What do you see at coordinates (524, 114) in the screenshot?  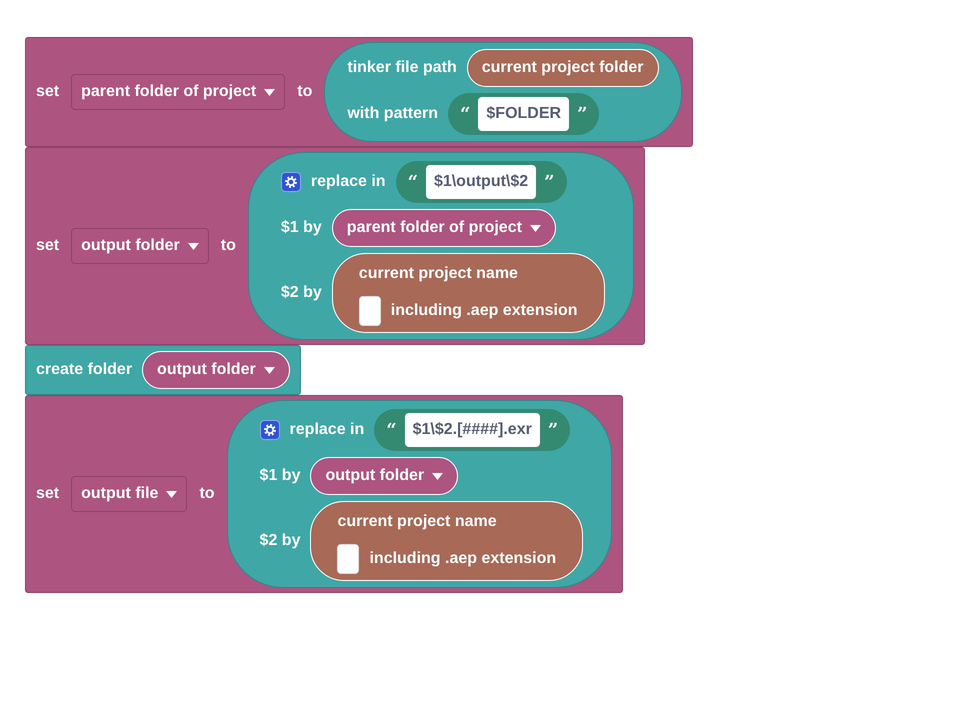 I see `text-field: $FOLDER` at bounding box center [524, 114].